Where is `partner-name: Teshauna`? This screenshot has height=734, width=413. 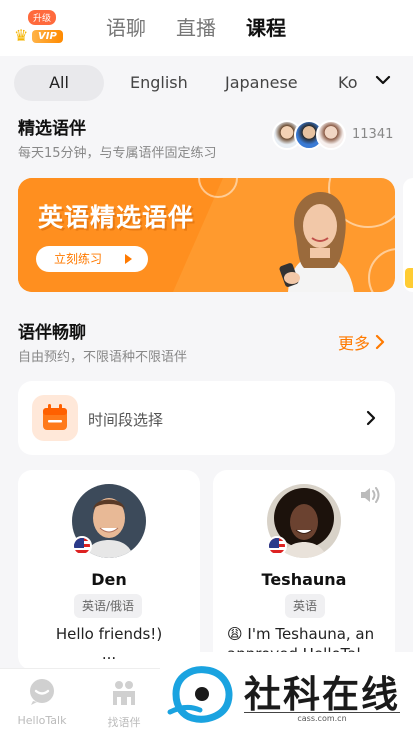 partner-name: Teshauna is located at coordinates (304, 579).